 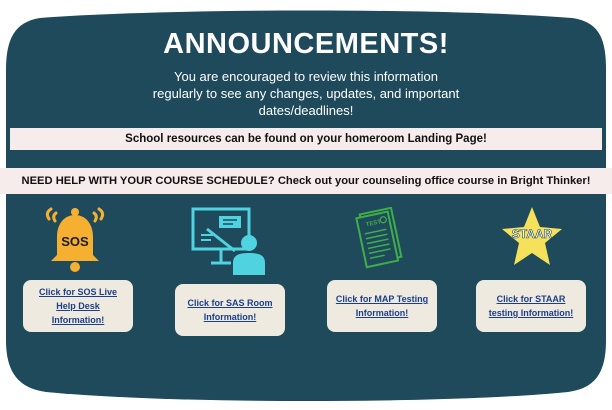 I want to click on map-testing-button: Click for MAP Testing Information!, so click(x=382, y=306).